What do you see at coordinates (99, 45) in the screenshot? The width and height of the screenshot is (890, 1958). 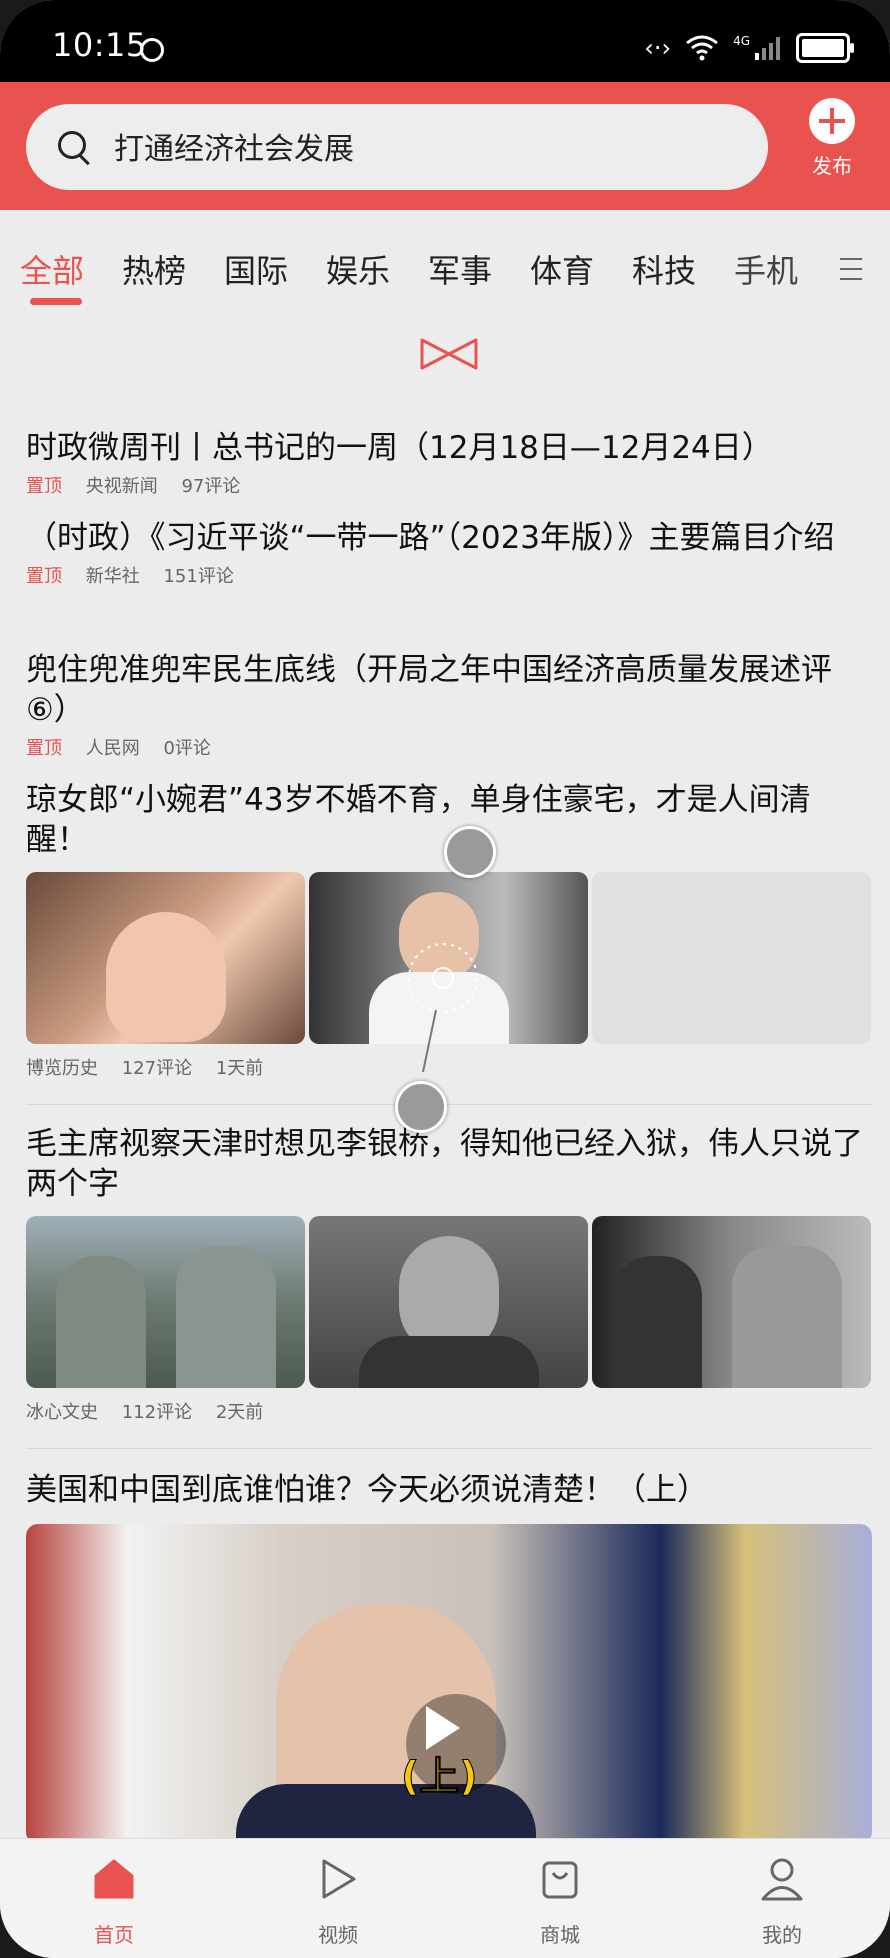 I see `status-time: 10:15` at bounding box center [99, 45].